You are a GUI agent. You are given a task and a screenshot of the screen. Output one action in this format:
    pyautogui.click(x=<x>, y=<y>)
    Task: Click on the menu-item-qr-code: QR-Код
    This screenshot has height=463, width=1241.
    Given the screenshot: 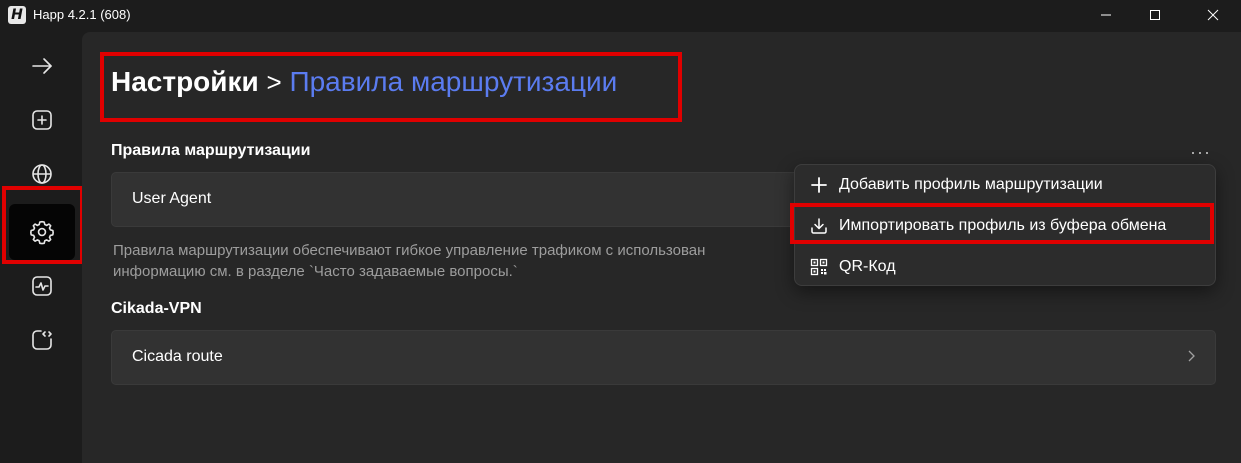 What is the action you would take?
    pyautogui.click(x=1005, y=267)
    